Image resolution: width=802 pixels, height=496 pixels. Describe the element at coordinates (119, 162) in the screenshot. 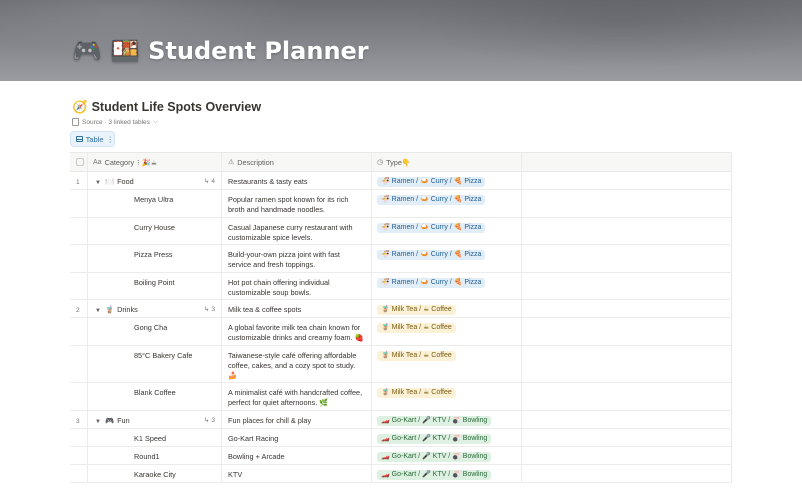

I see `column-header-category-label: Category` at that location.